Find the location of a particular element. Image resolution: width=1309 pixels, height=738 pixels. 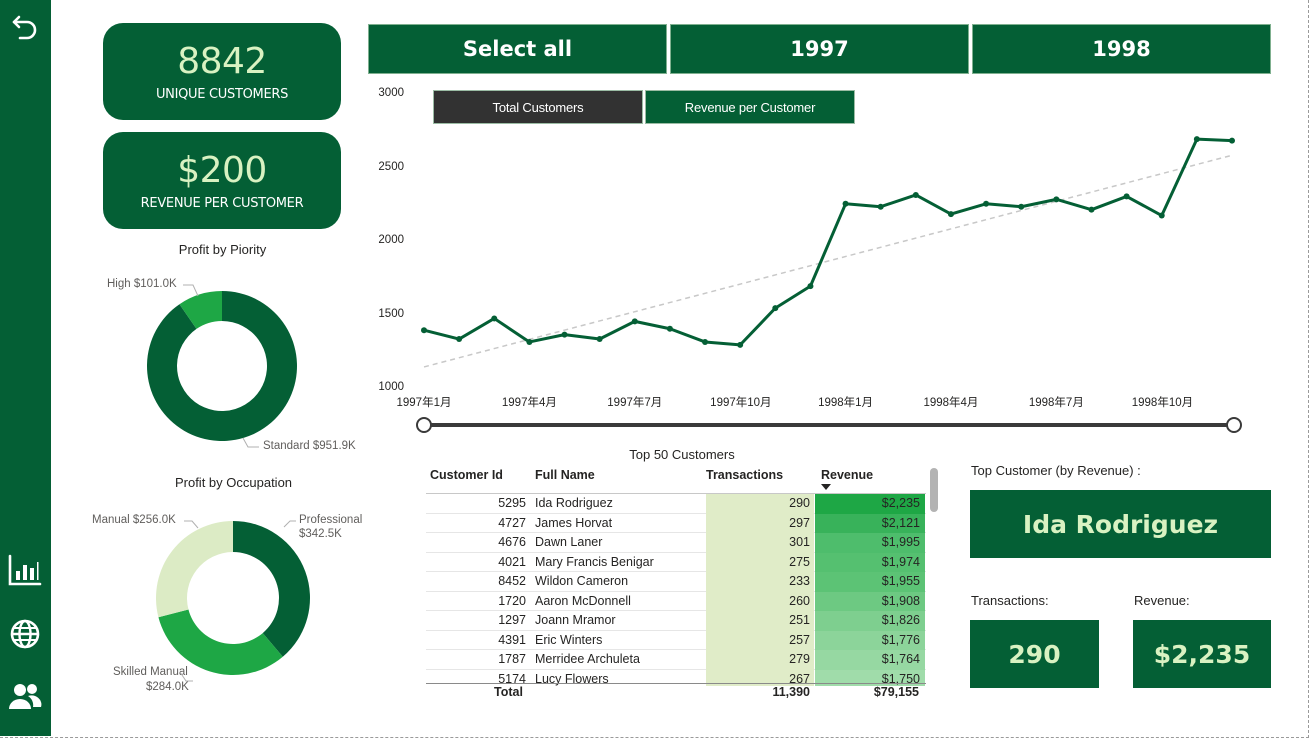

cell-revenue: $1,826 is located at coordinates (870, 621).